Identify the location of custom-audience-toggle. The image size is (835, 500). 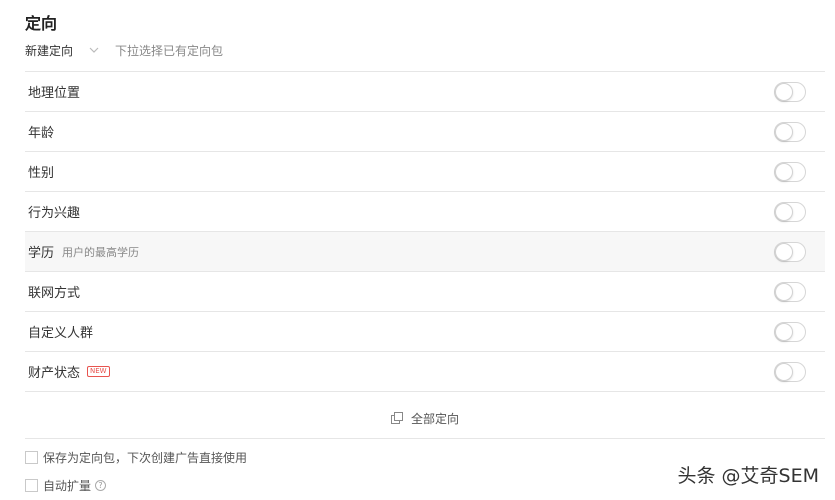
(790, 331).